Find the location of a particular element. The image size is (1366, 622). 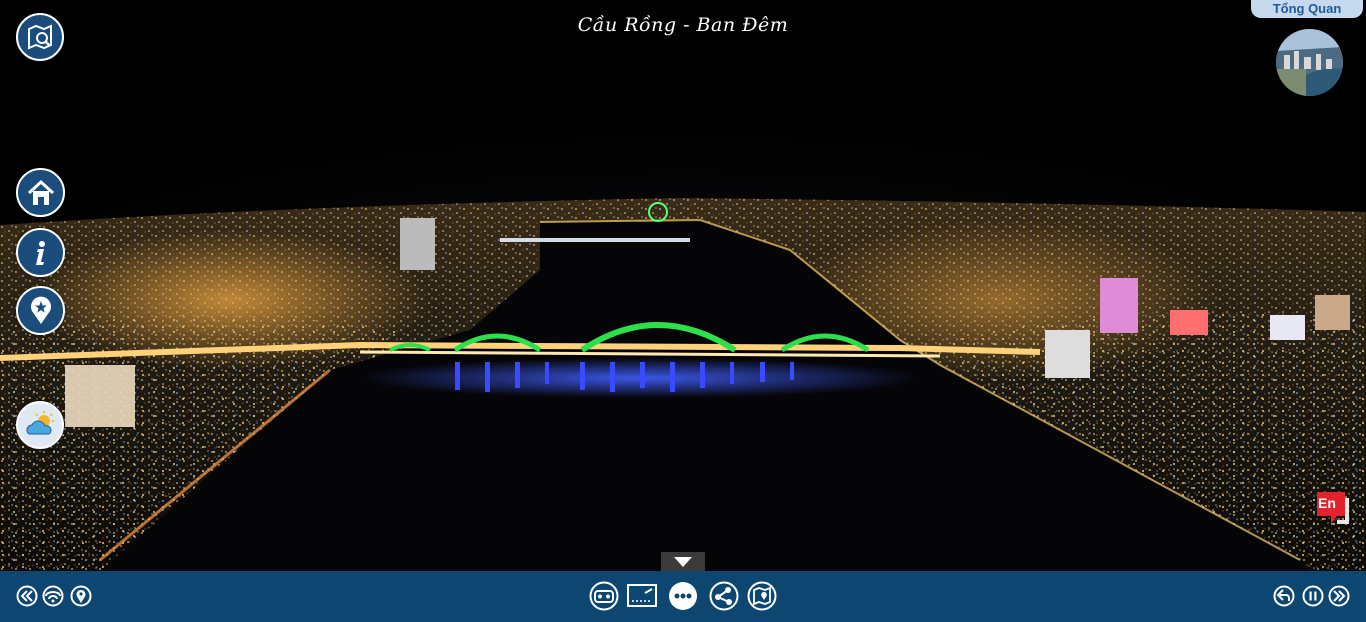

pause-icon is located at coordinates (1313, 596).